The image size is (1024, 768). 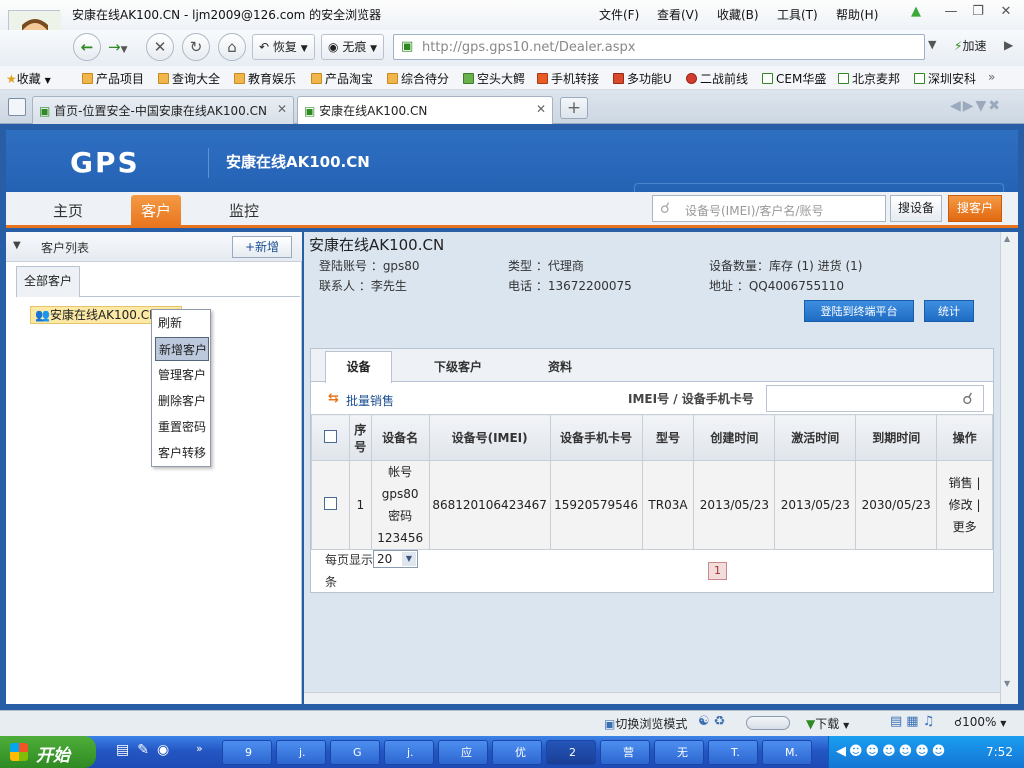 I want to click on bookmark-item: 二战前线, so click(x=717, y=78).